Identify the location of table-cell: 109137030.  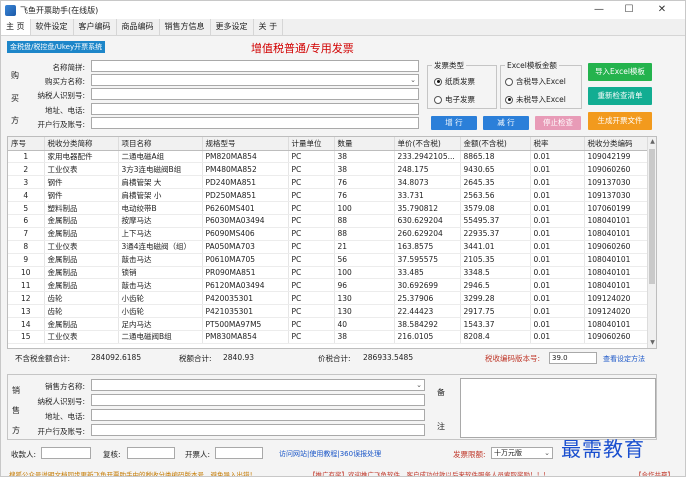
(616, 195).